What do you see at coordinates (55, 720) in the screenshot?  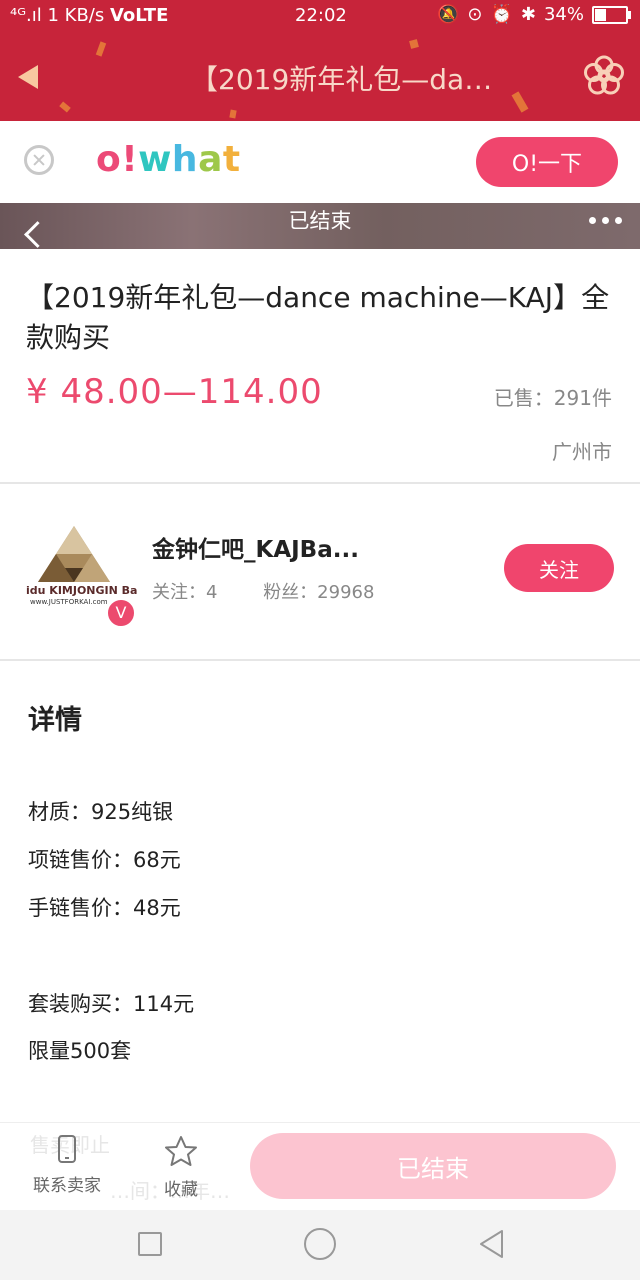 I see `details-heading: 详情` at bounding box center [55, 720].